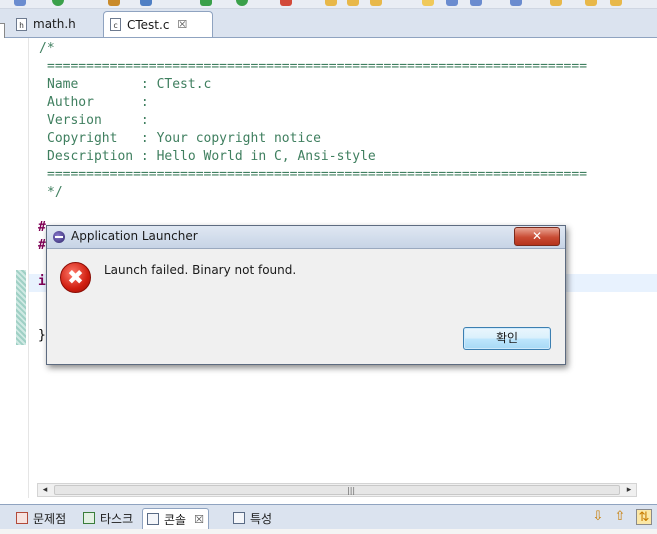 The width and height of the screenshot is (657, 534). What do you see at coordinates (242, 3) in the screenshot?
I see `run-green-icon` at bounding box center [242, 3].